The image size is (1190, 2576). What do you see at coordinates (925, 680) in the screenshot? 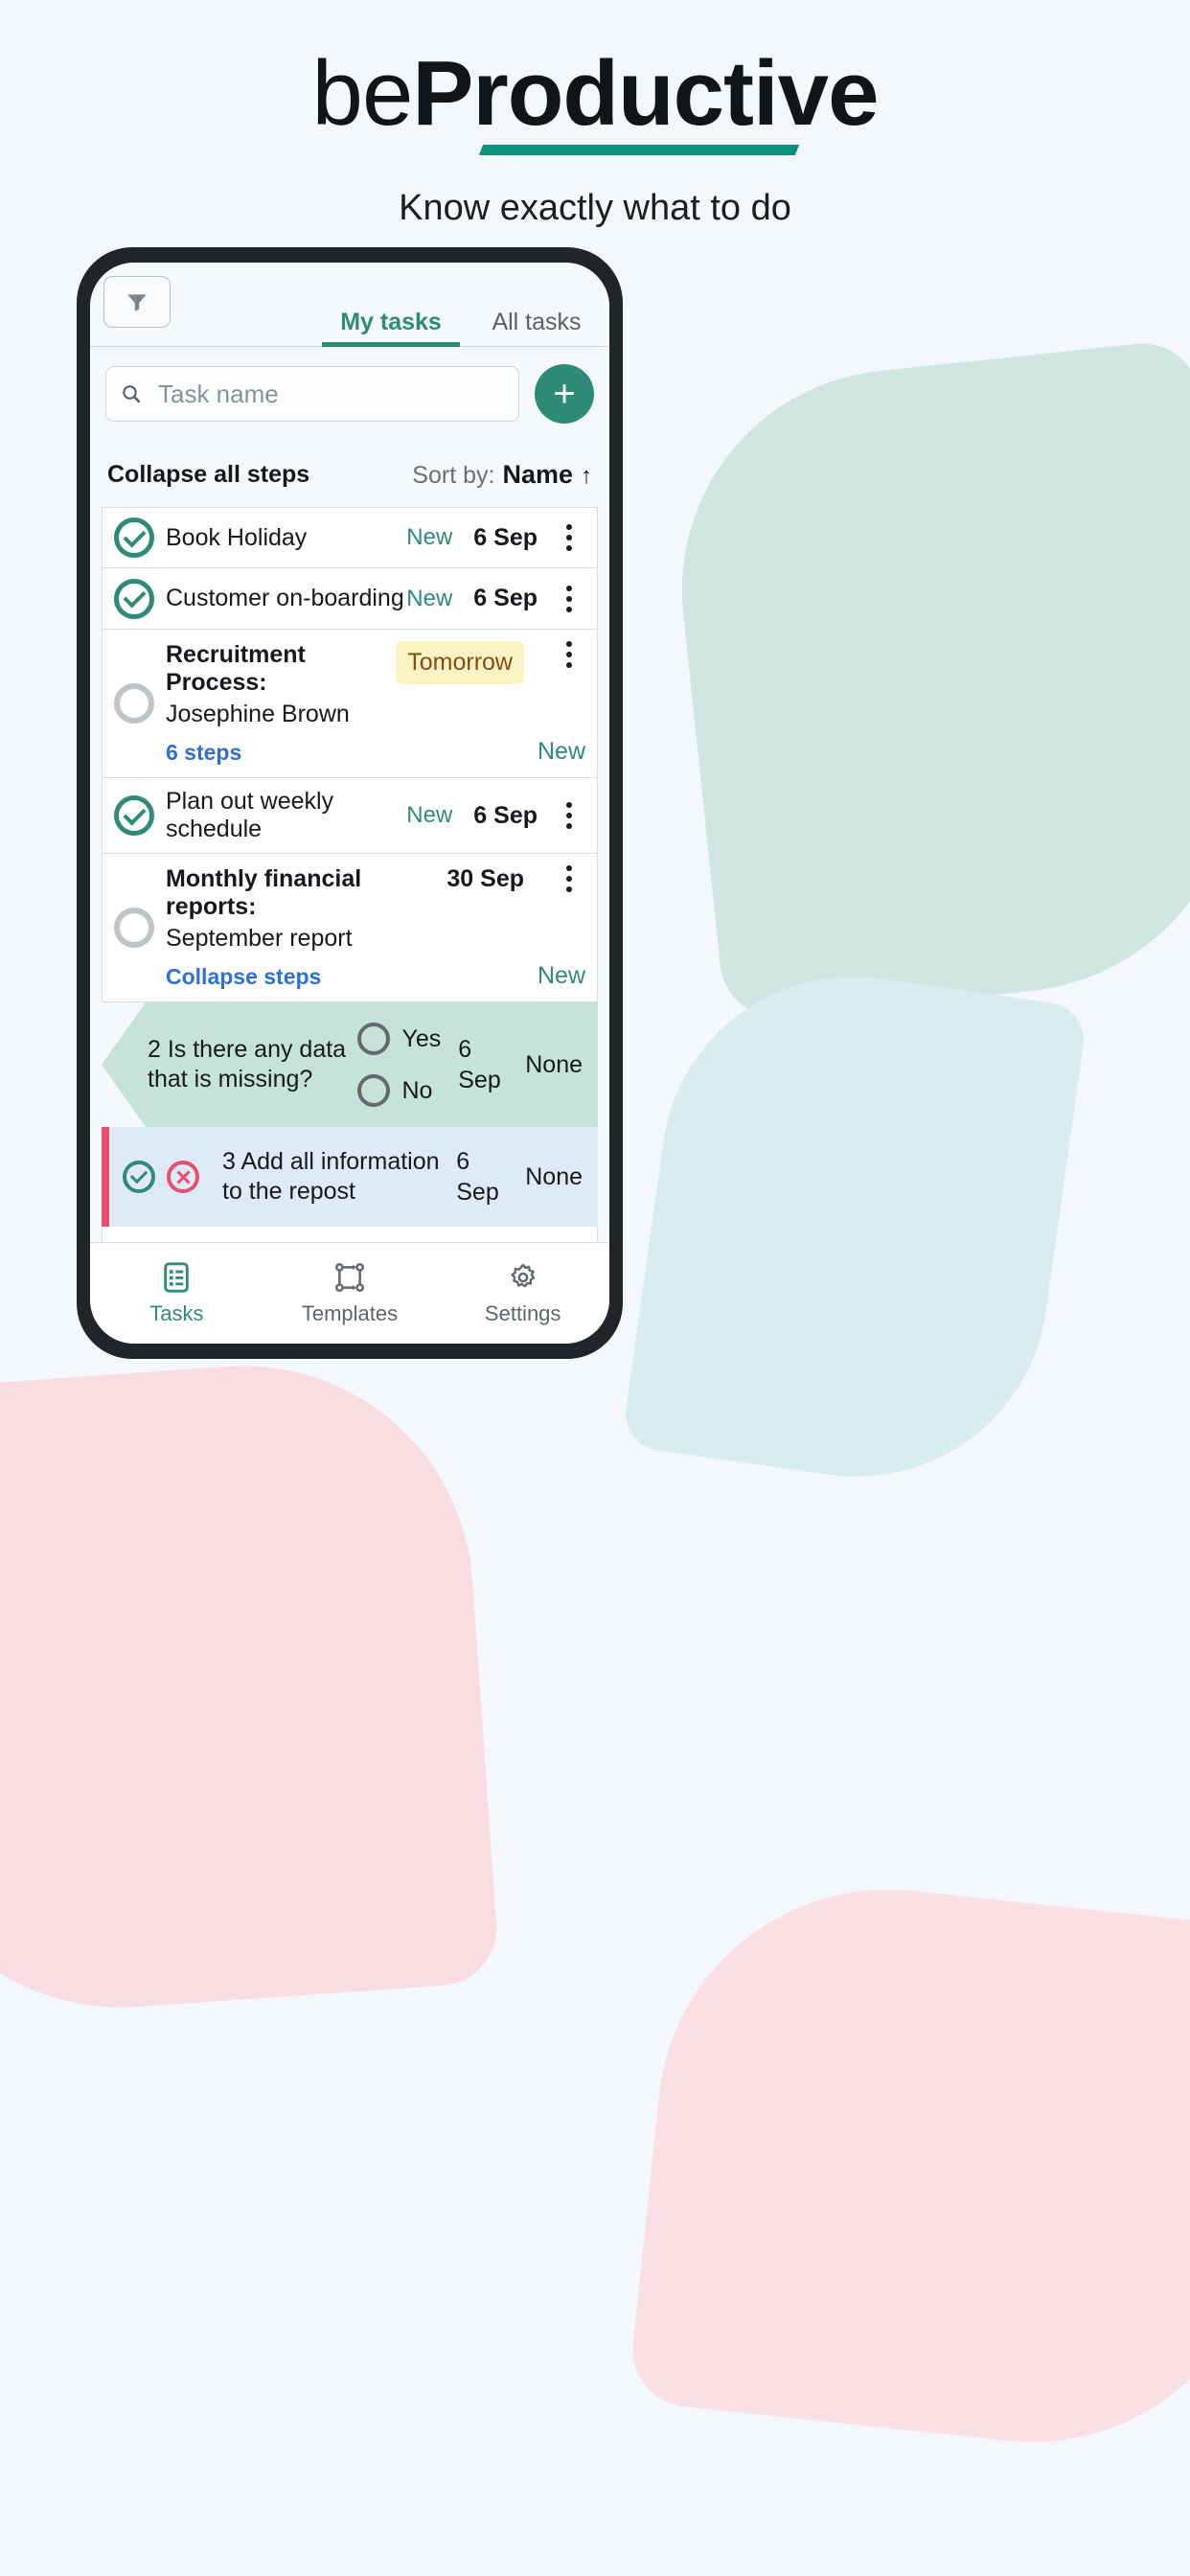
I see `teal-blob-shape` at bounding box center [925, 680].